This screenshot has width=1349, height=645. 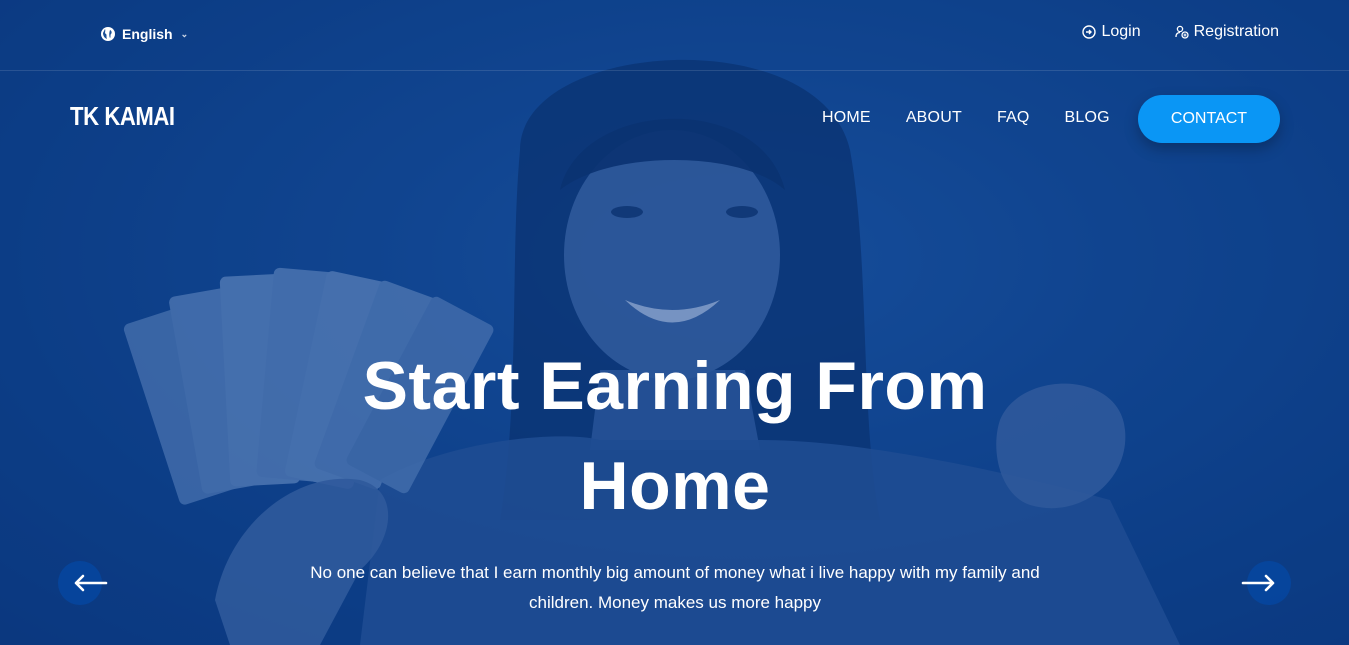 I want to click on prev-slide-button, so click(x=83, y=583).